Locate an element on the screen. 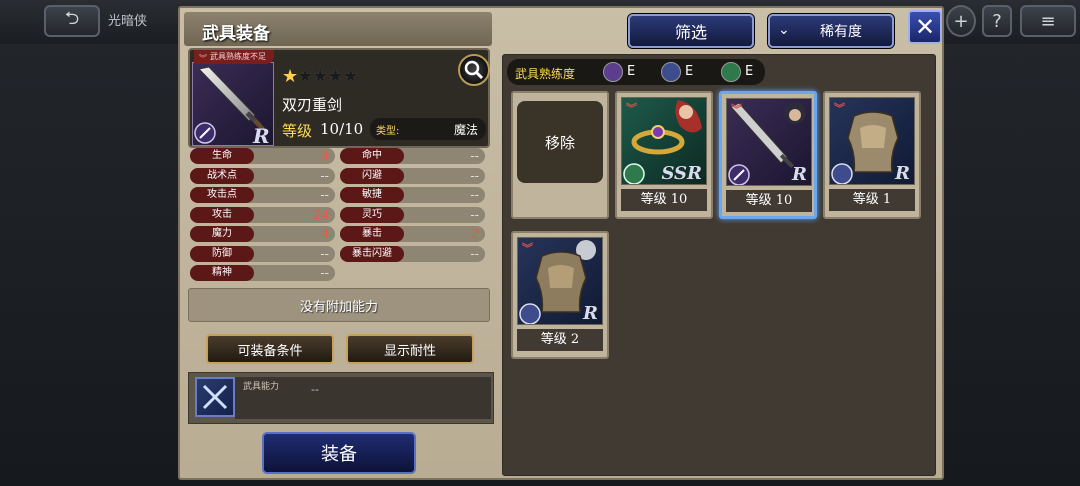  show-resist-label: 显示耐性 is located at coordinates (409, 351).